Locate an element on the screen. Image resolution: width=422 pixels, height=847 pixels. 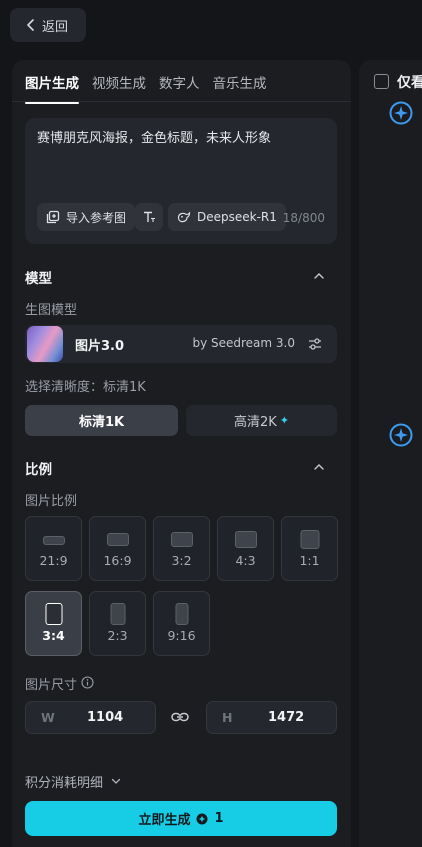
ratio-label: 9:16 is located at coordinates (181, 635).